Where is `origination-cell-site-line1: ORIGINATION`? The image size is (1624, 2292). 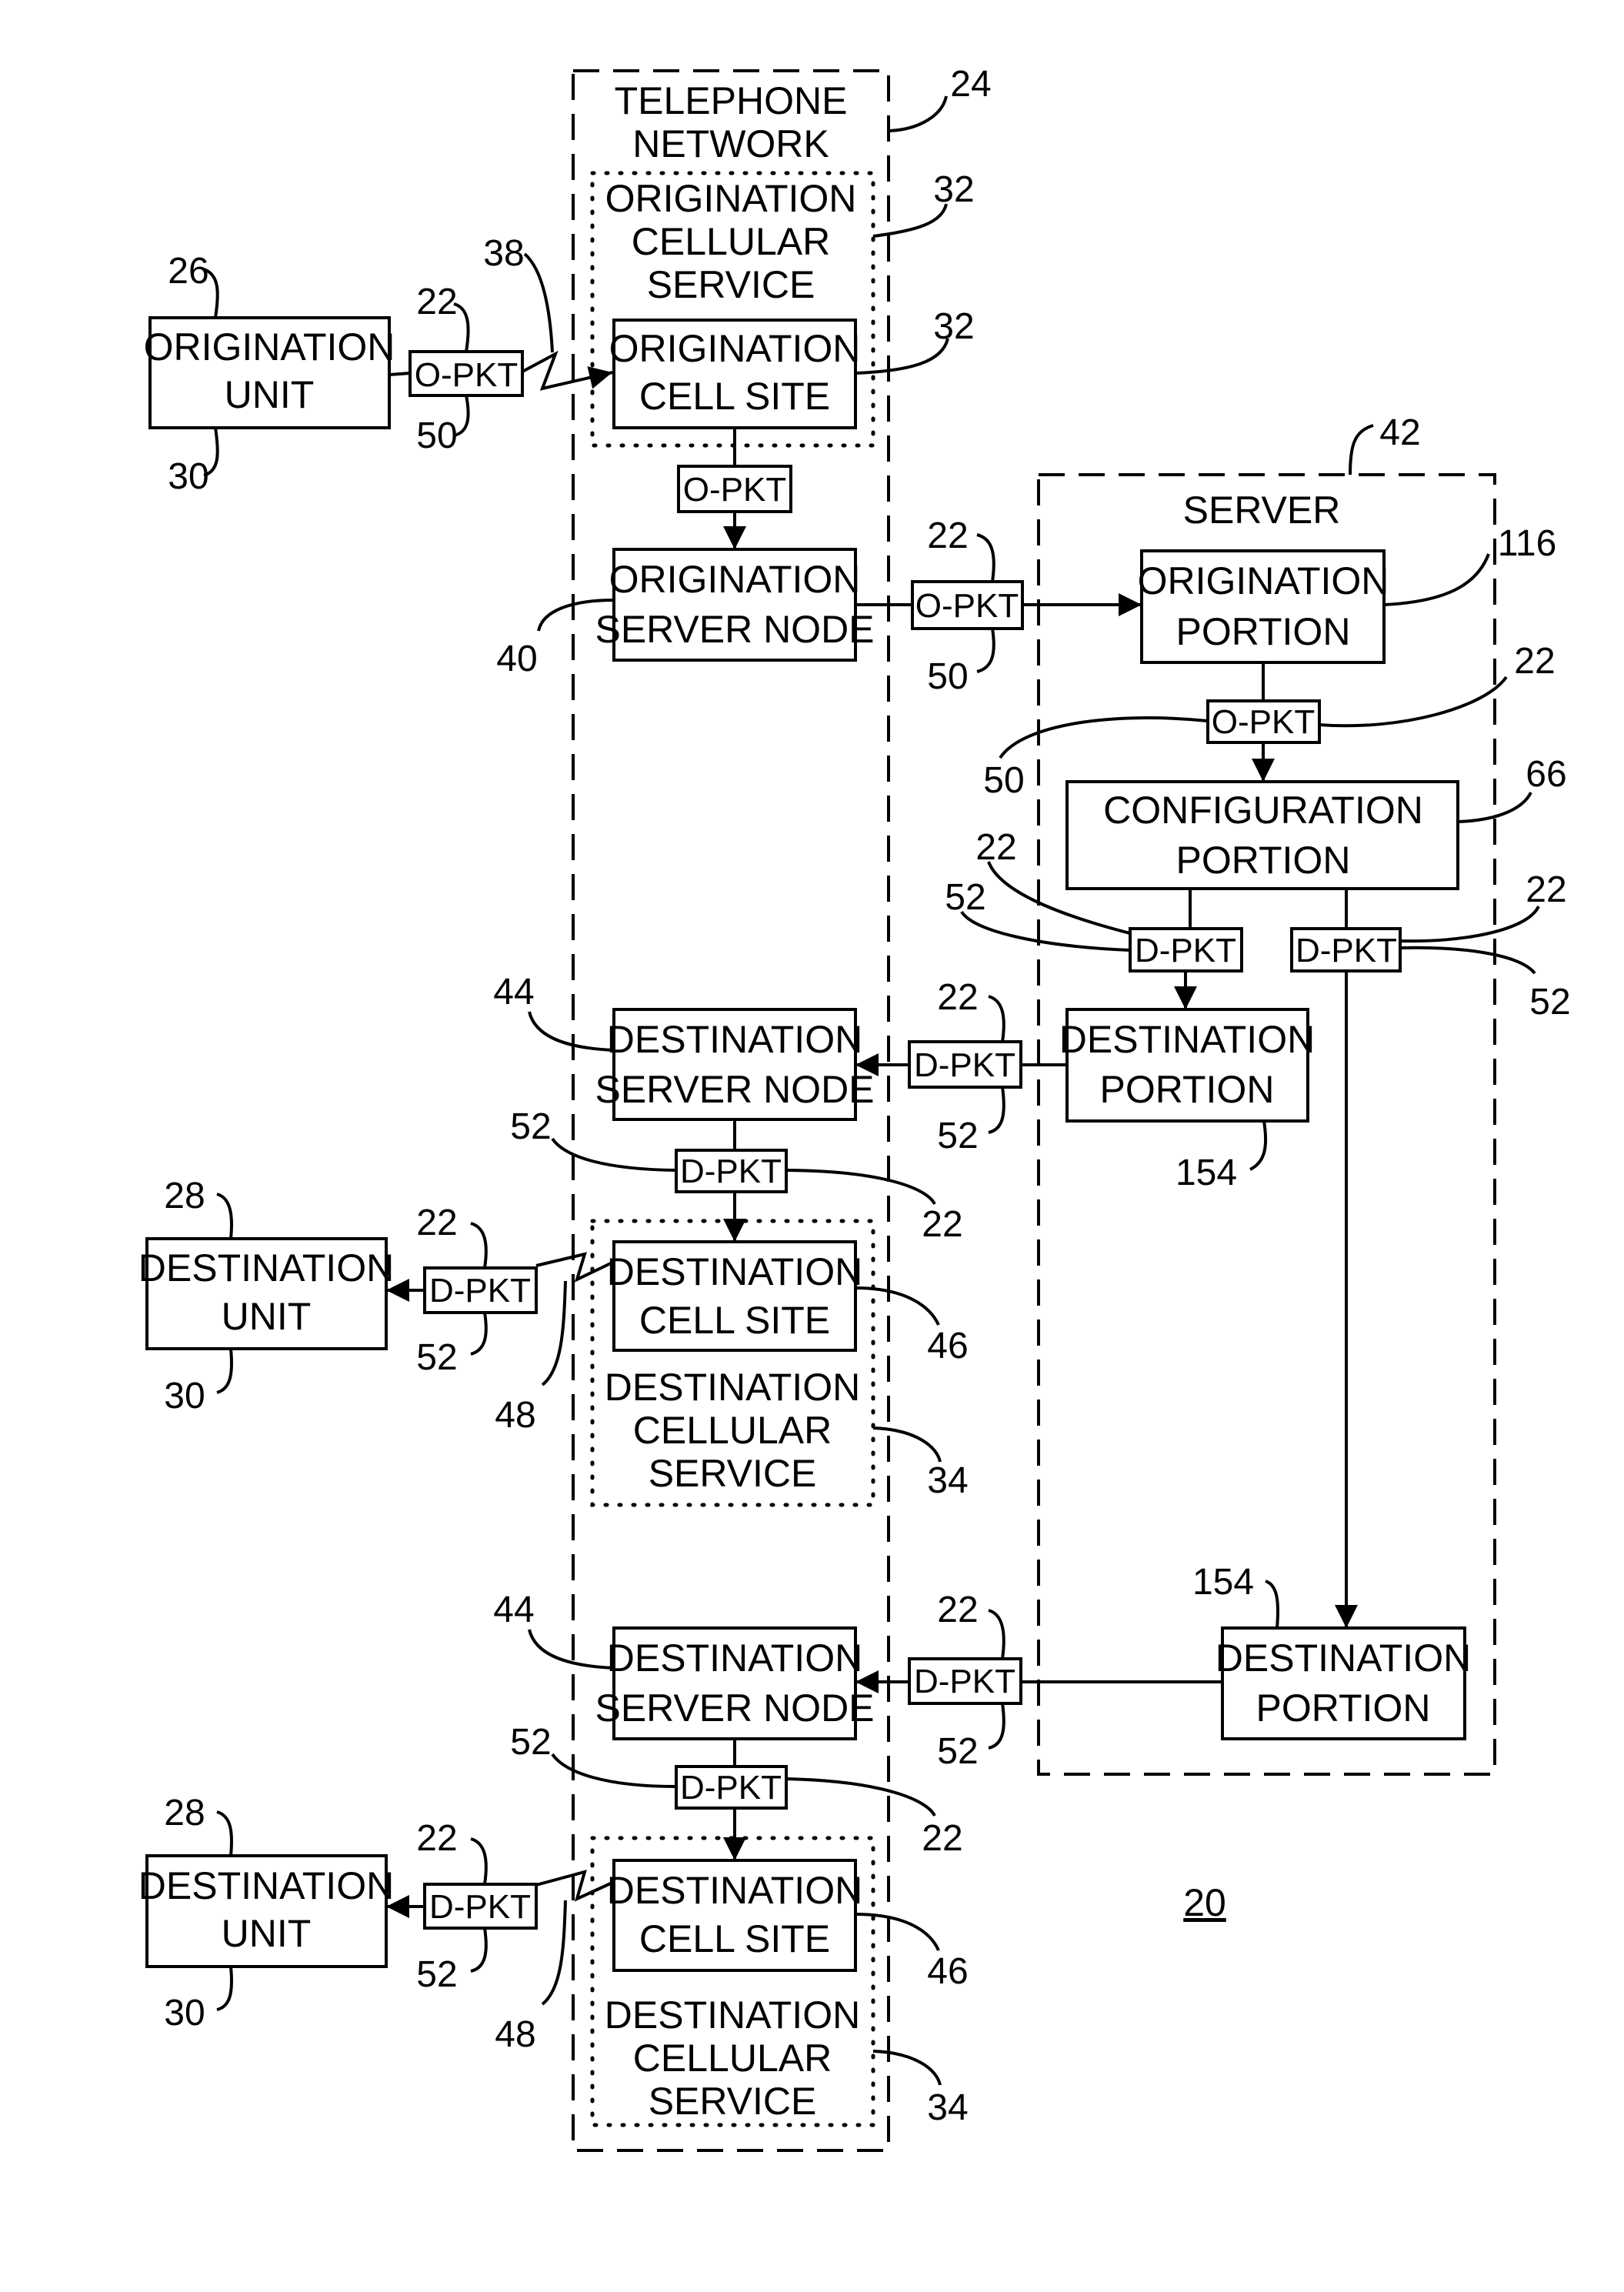
origination-cell-site-line1: ORIGINATION is located at coordinates (735, 348).